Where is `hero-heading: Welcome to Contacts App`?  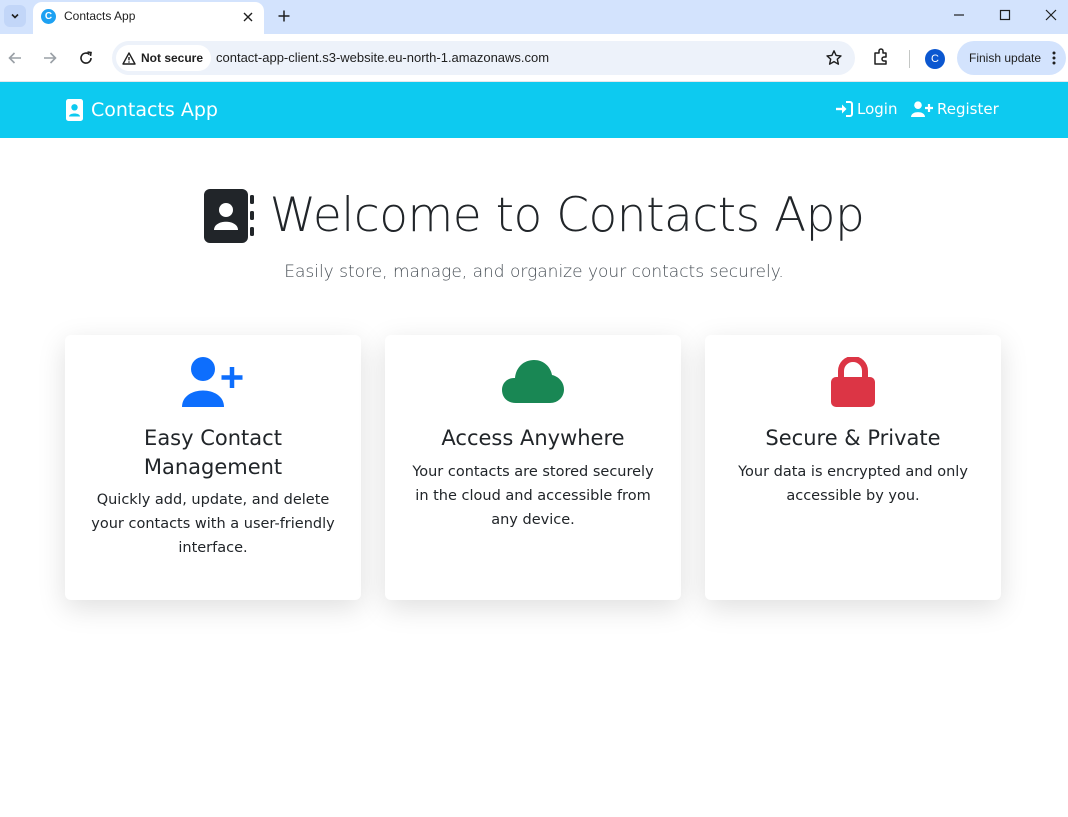 hero-heading: Welcome to Contacts App is located at coordinates (534, 215).